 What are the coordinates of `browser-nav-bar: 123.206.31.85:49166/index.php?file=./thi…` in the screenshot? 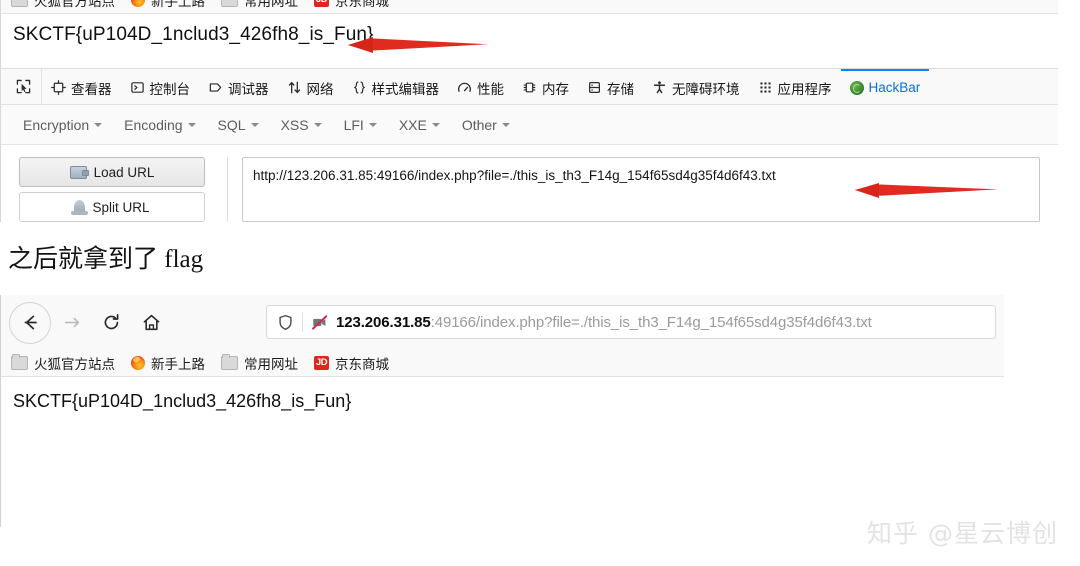 It's located at (502, 322).